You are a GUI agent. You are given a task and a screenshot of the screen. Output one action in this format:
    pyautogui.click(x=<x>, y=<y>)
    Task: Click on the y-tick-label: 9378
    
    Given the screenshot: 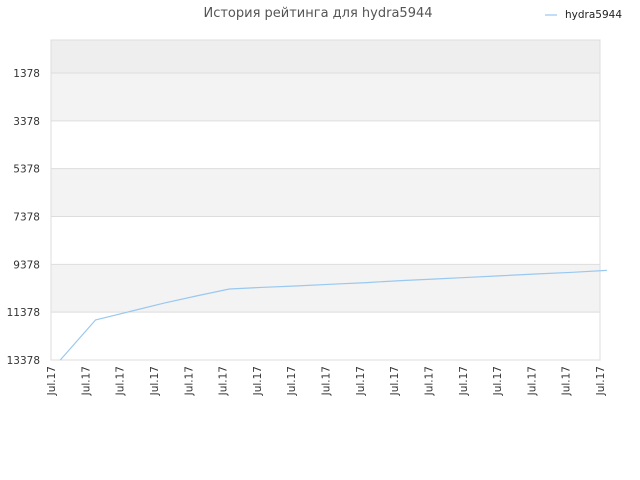 What is the action you would take?
    pyautogui.click(x=26, y=265)
    